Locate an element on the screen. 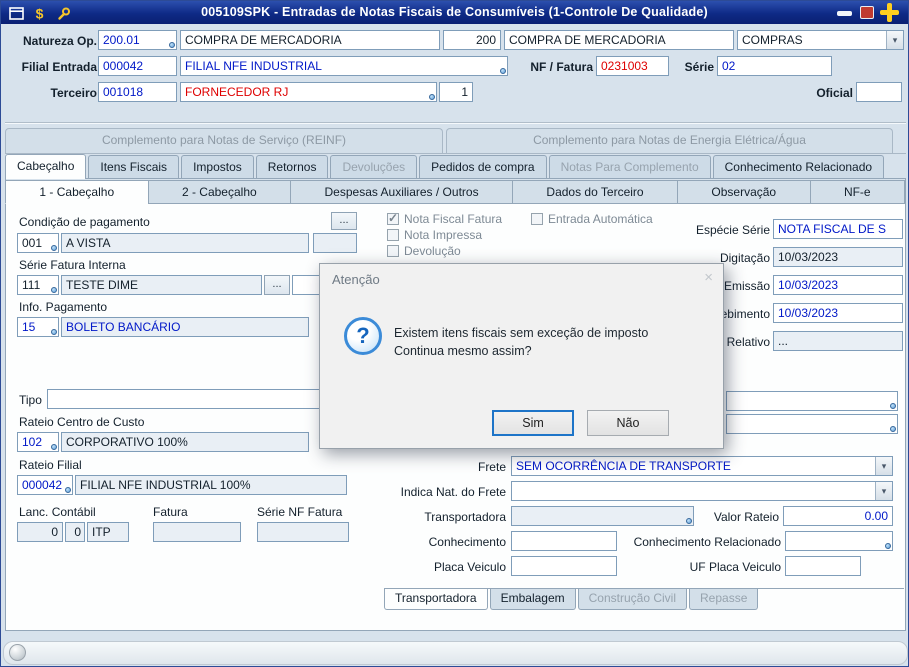  emissao-value: 10/03/2023 is located at coordinates (808, 285).